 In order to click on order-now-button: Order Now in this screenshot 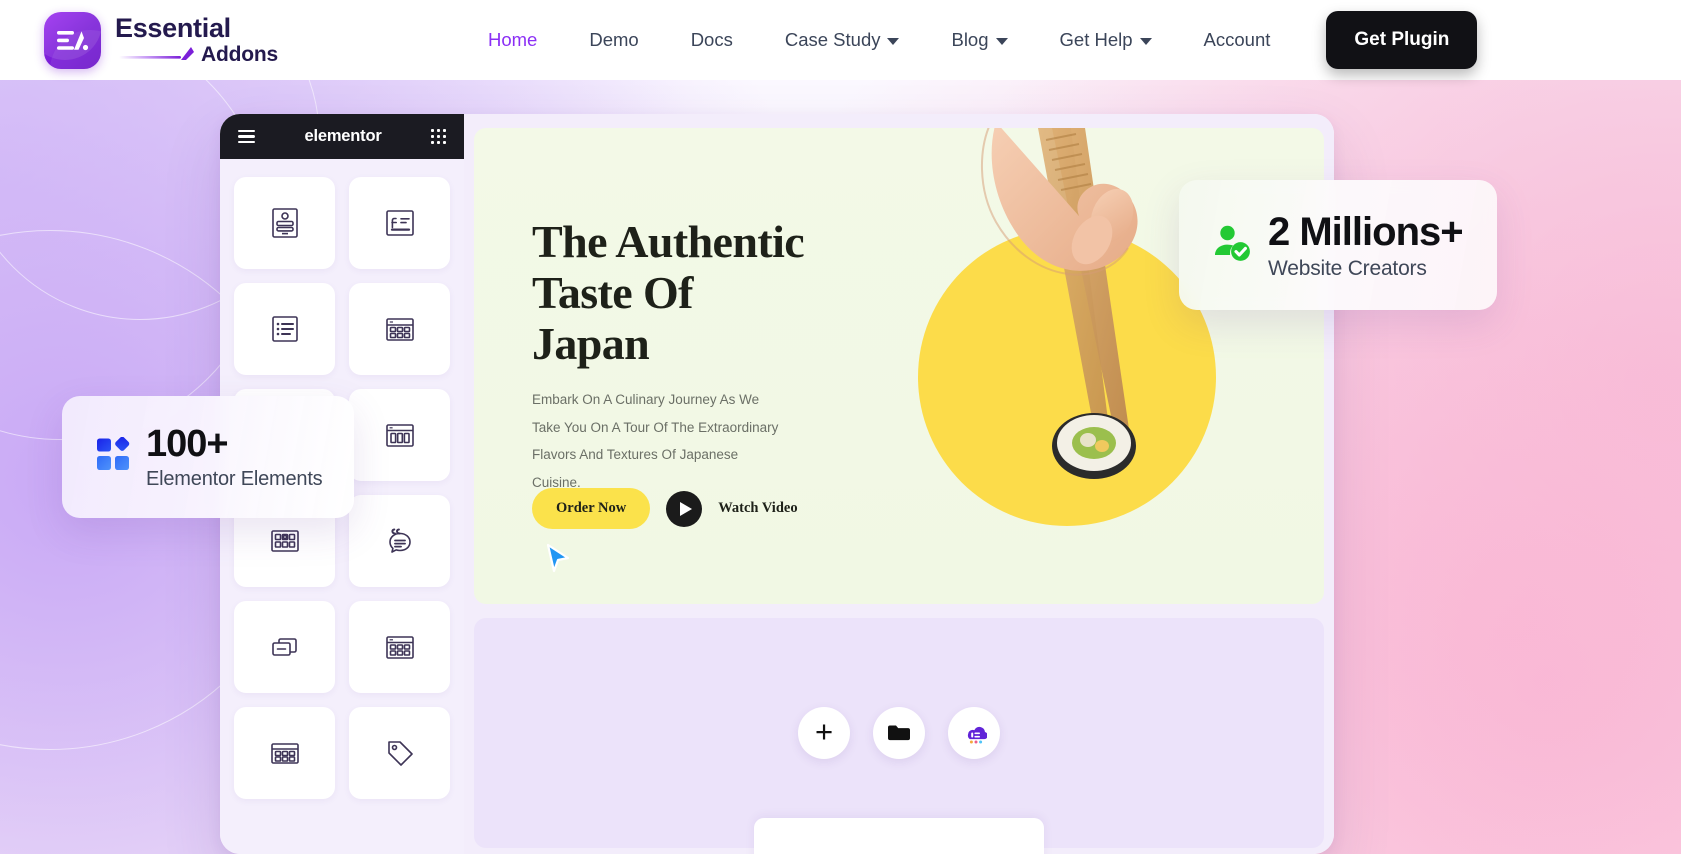, I will do `click(591, 508)`.